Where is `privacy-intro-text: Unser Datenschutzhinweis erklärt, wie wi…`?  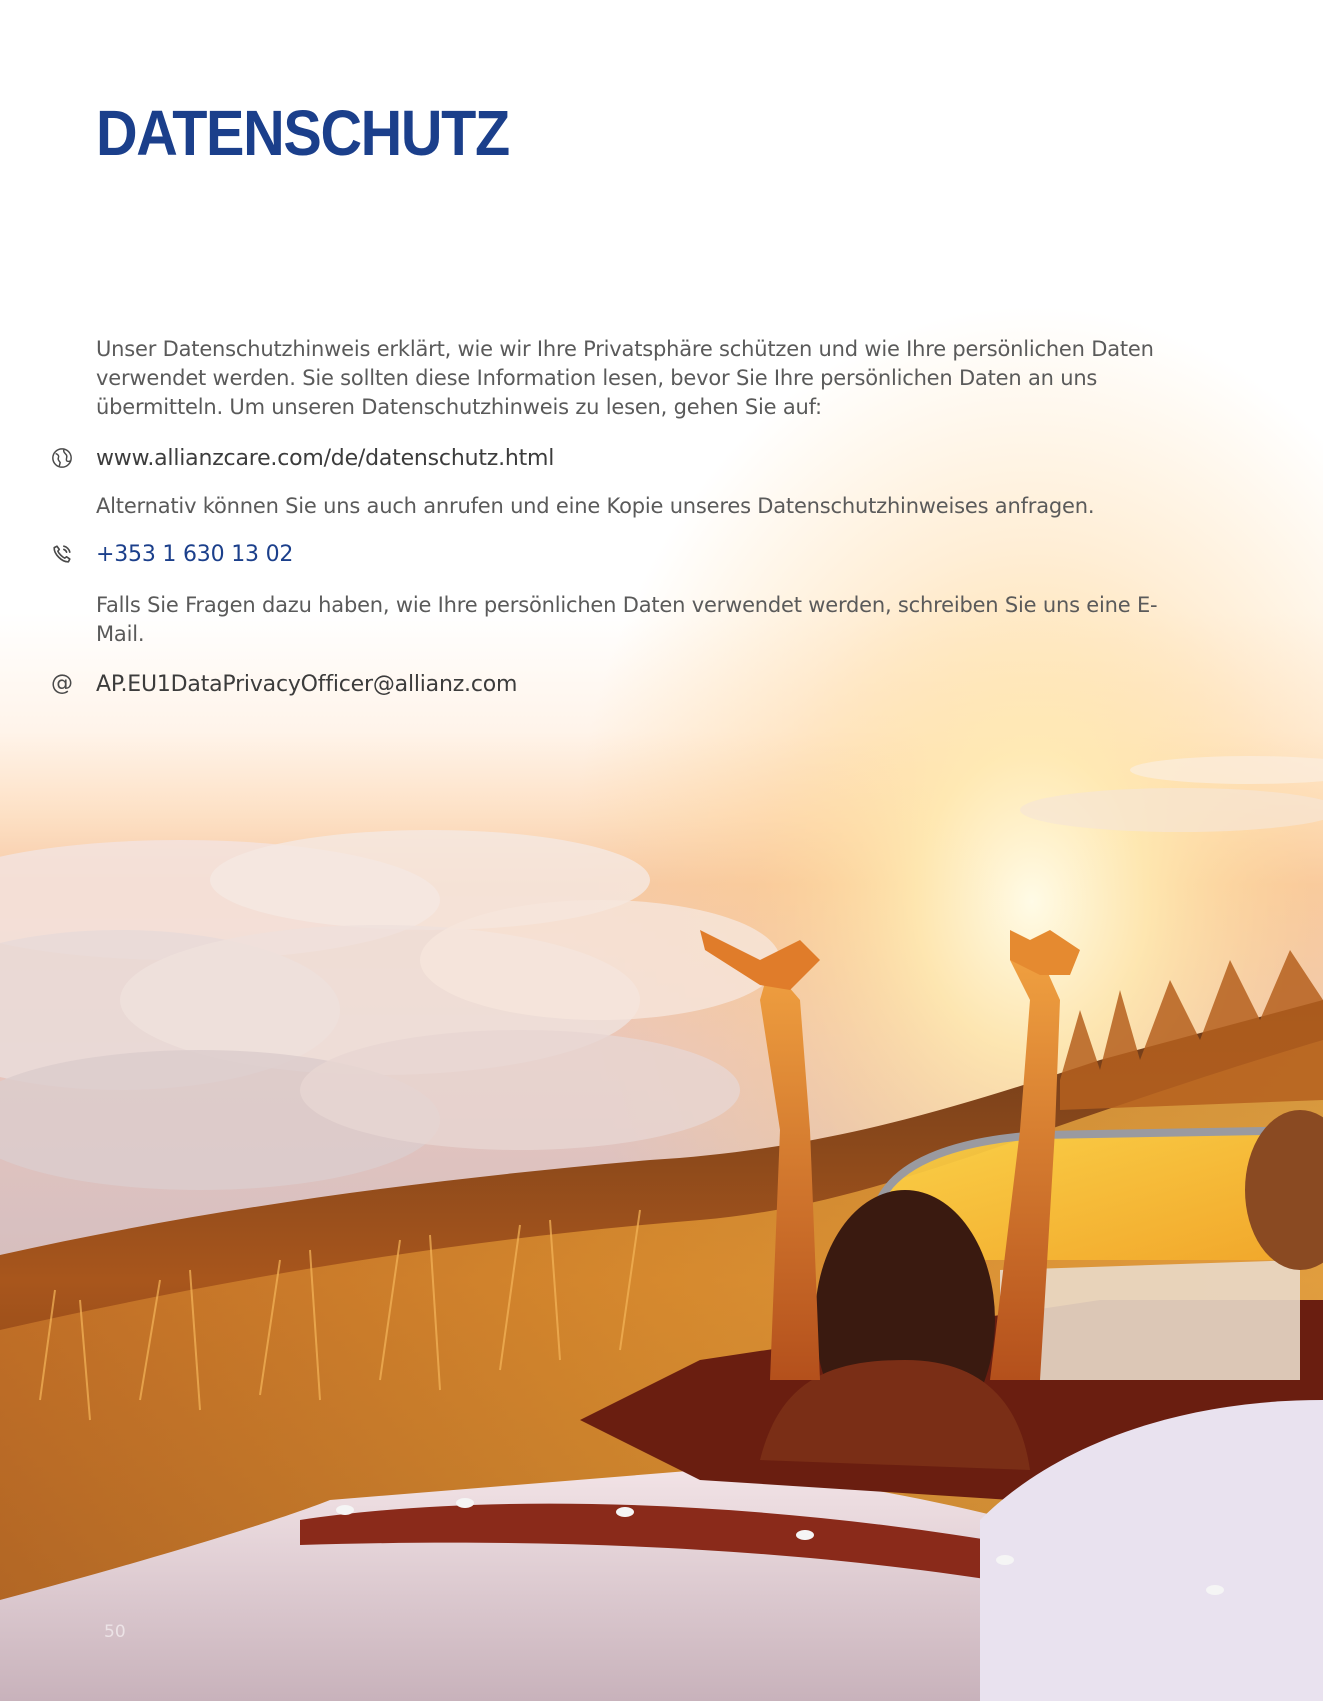 privacy-intro-text: Unser Datenschutzhinweis erklärt, wie wi… is located at coordinates (625, 378).